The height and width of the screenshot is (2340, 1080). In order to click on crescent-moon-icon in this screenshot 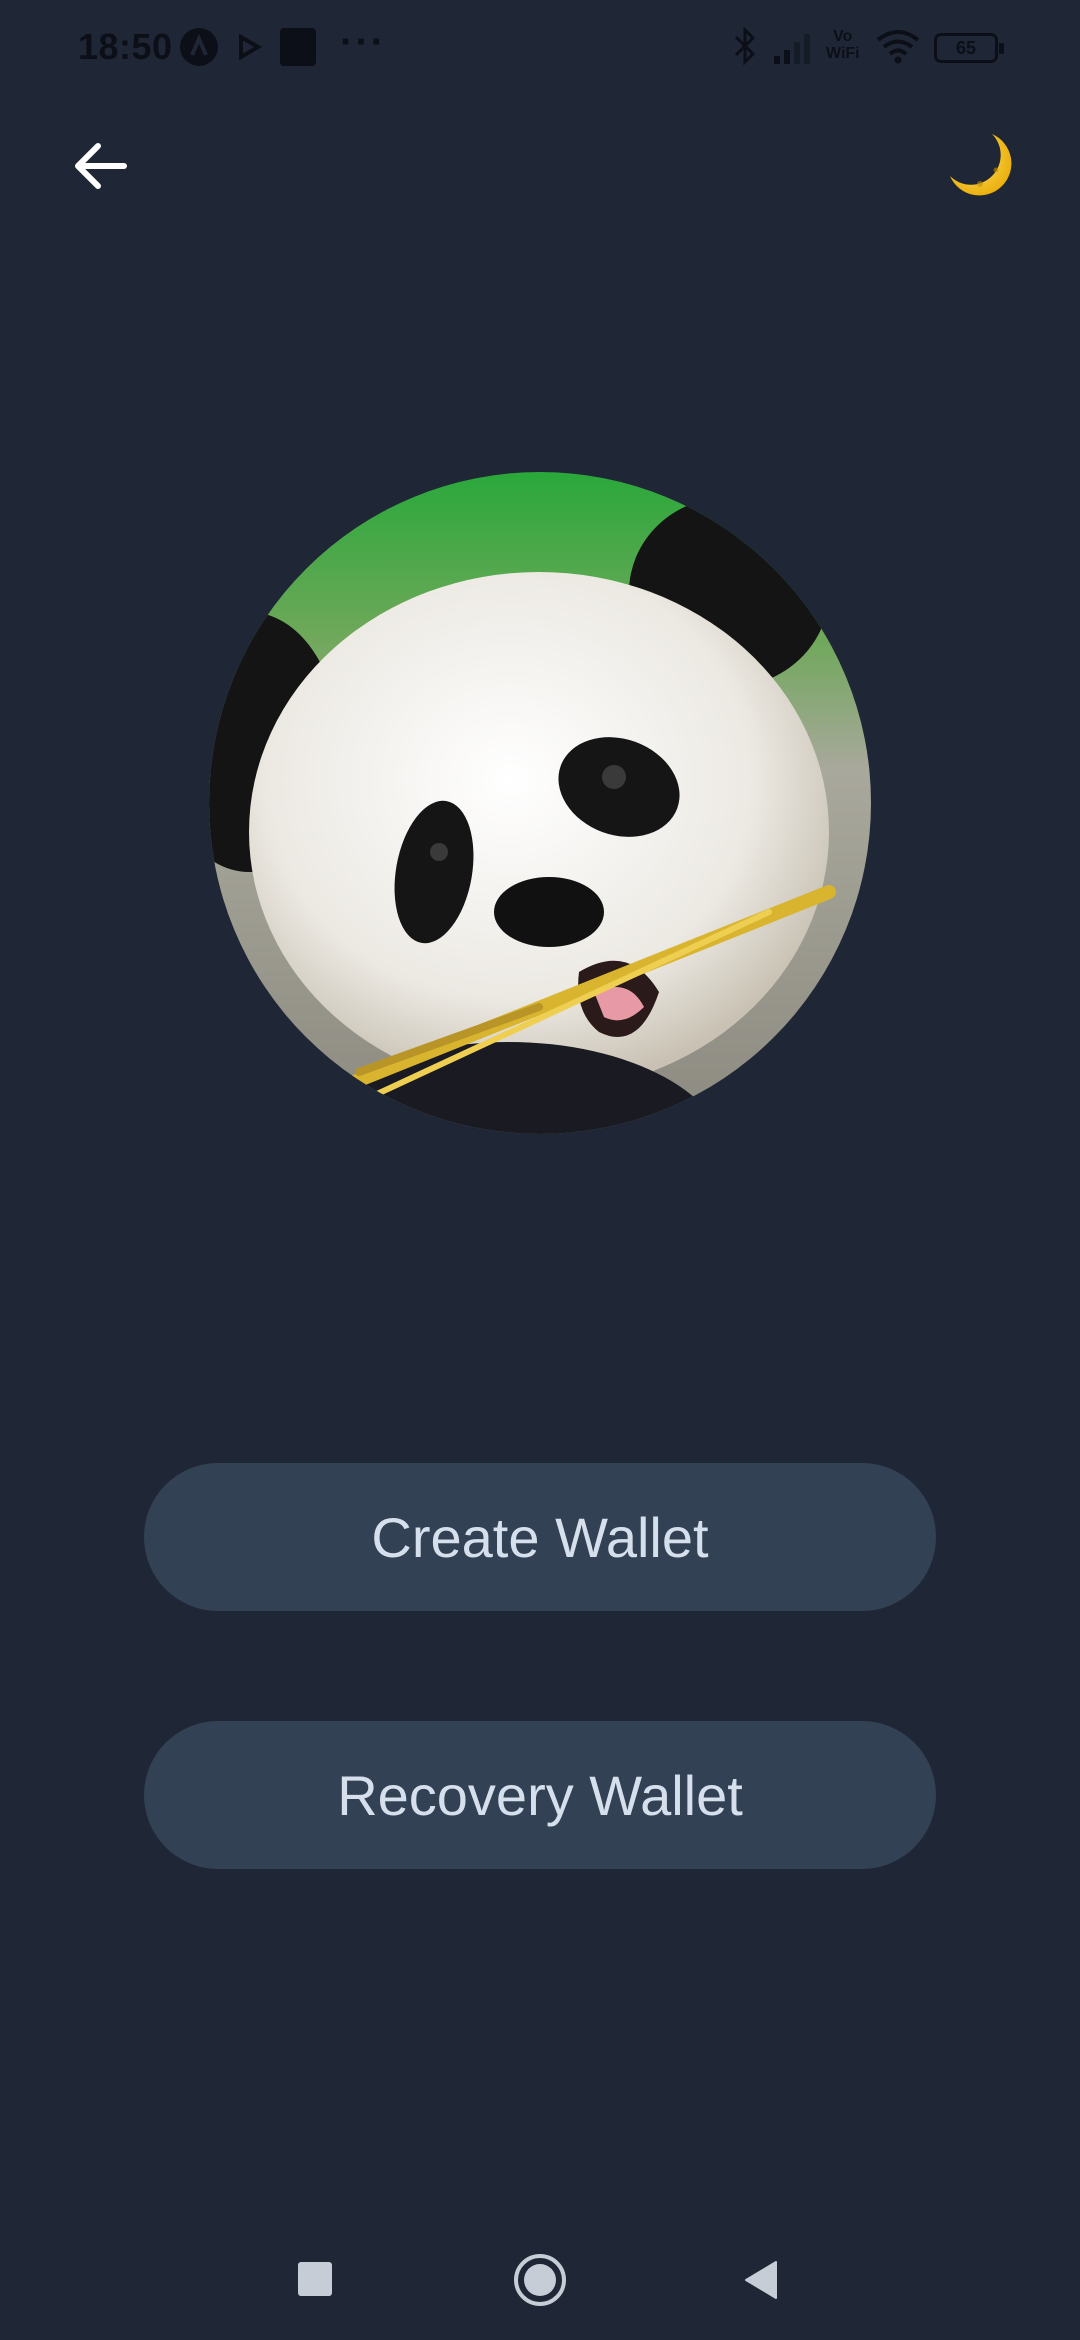, I will do `click(981, 165)`.